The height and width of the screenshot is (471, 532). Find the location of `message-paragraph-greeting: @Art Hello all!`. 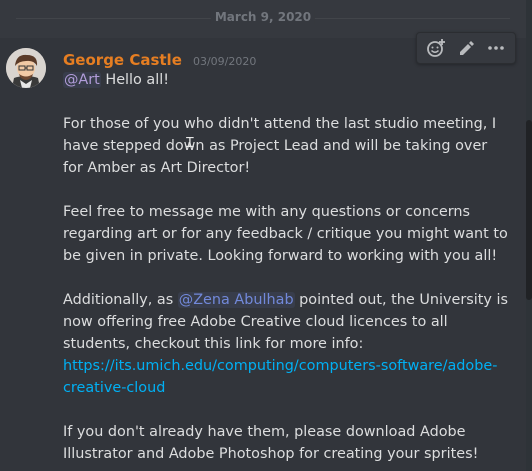

message-paragraph-greeting: @Art Hello all! is located at coordinates (285, 80).